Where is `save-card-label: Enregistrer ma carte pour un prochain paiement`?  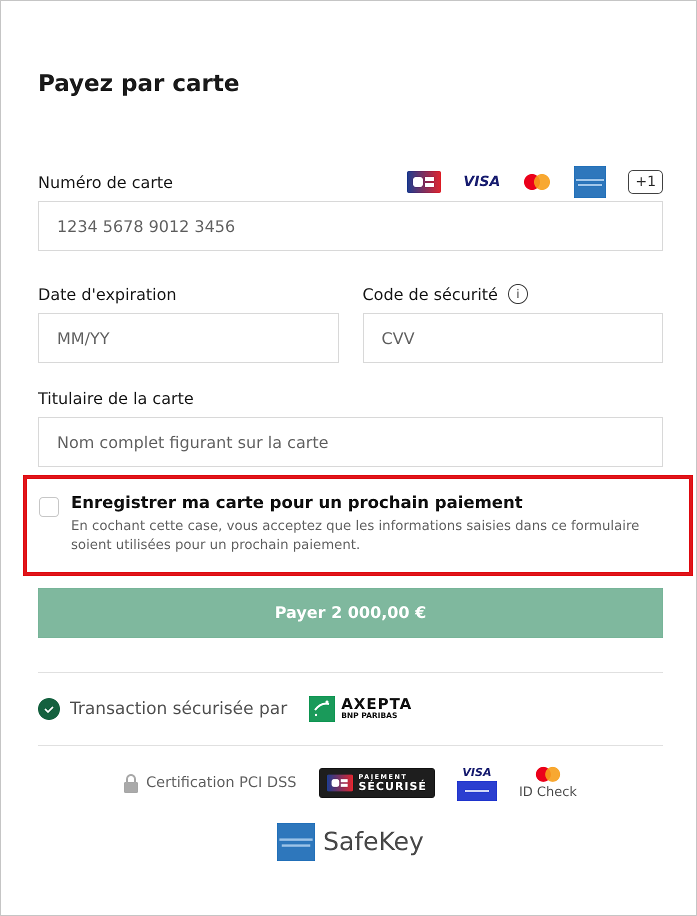
save-card-label: Enregistrer ma carte pour un prochain paiement is located at coordinates (297, 502).